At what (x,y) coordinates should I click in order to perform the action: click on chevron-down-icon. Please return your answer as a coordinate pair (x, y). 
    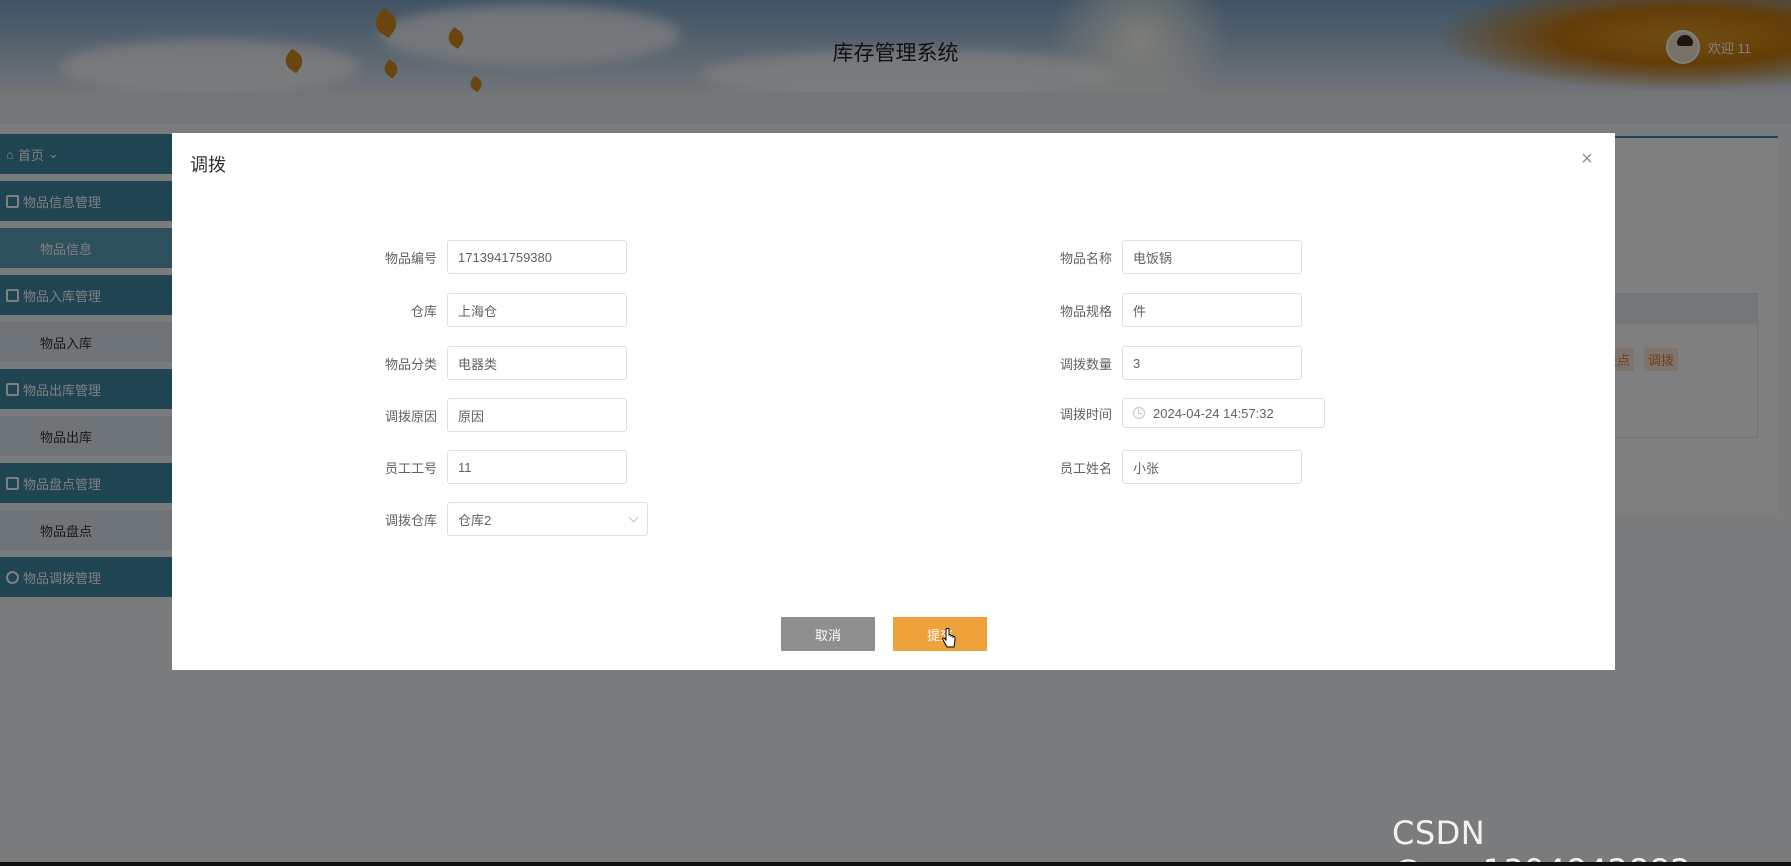
    Looking at the image, I should click on (633, 517).